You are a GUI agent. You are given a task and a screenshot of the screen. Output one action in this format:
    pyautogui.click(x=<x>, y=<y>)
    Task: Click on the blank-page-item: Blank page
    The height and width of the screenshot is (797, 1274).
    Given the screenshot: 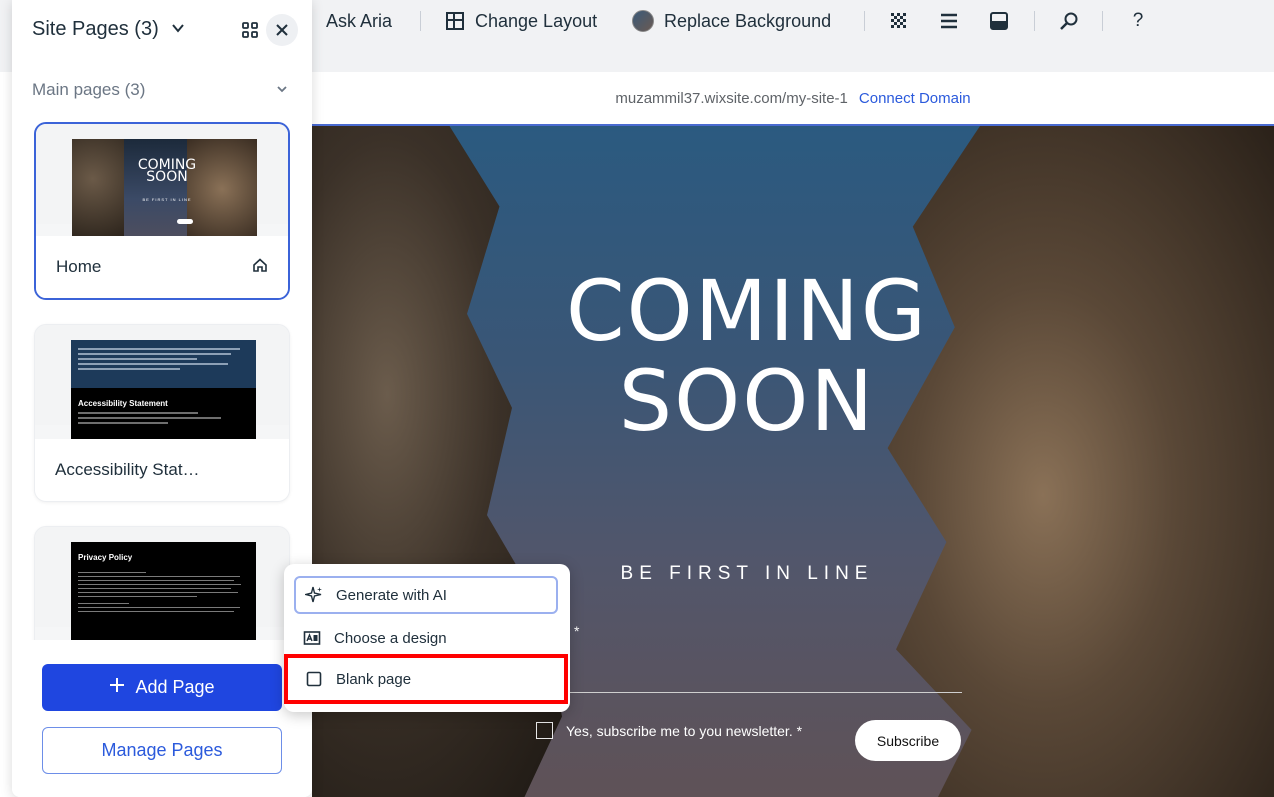 What is the action you would take?
    pyautogui.click(x=426, y=679)
    